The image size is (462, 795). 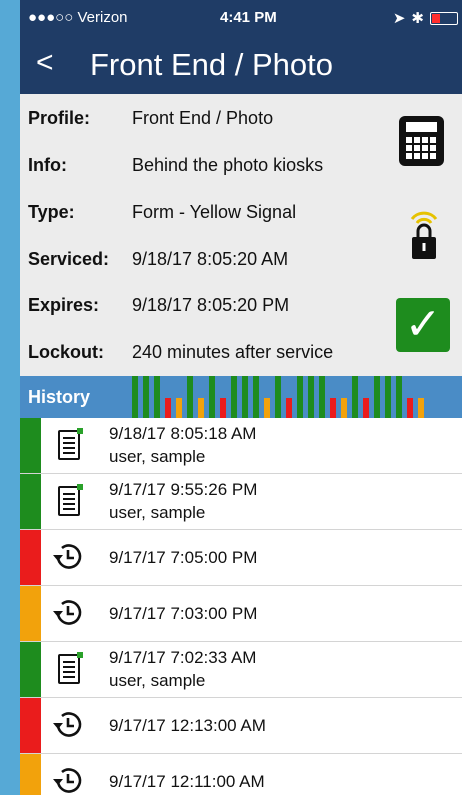 I want to click on battery-icon, so click(x=444, y=18).